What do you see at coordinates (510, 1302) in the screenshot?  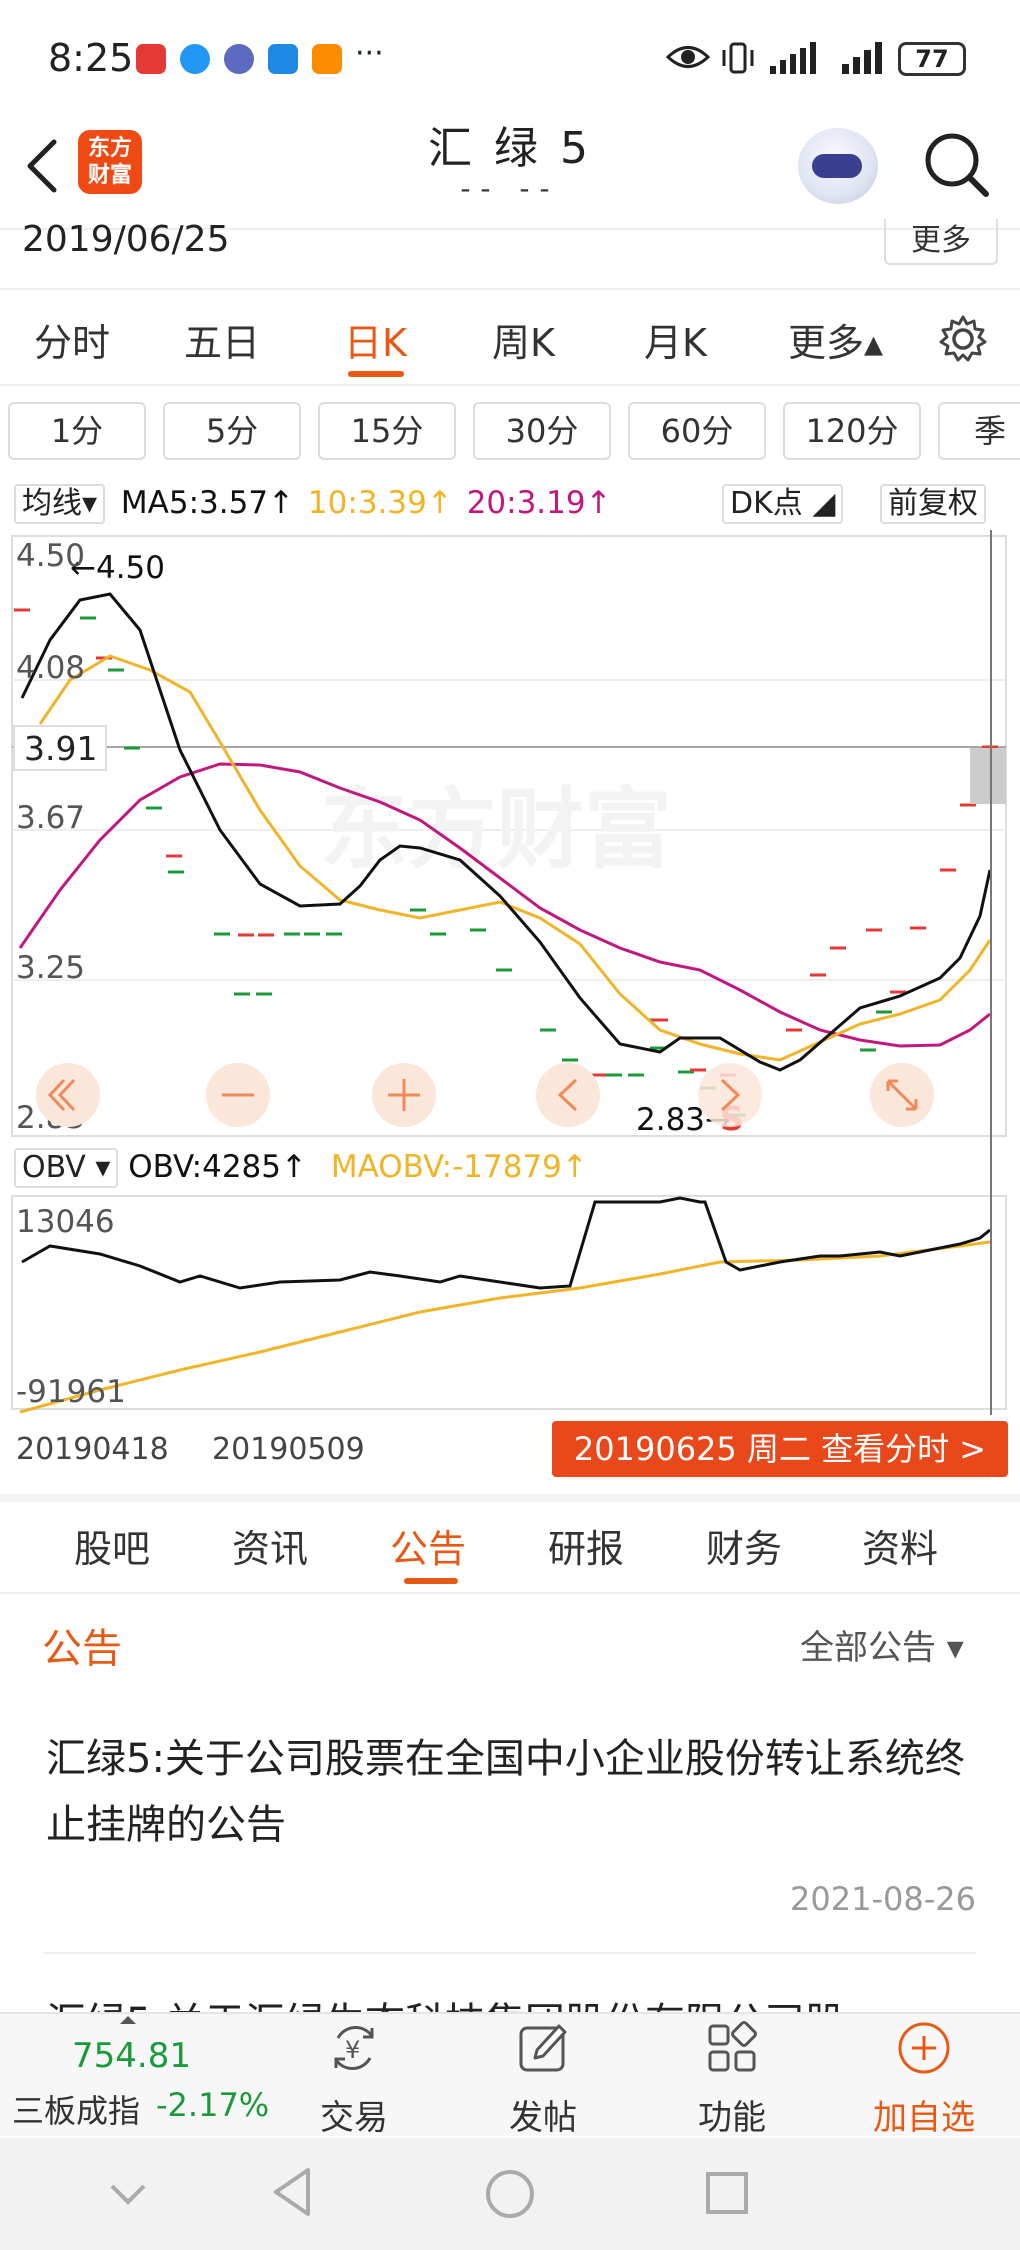 I see `obv-chart: 13046 -91961` at bounding box center [510, 1302].